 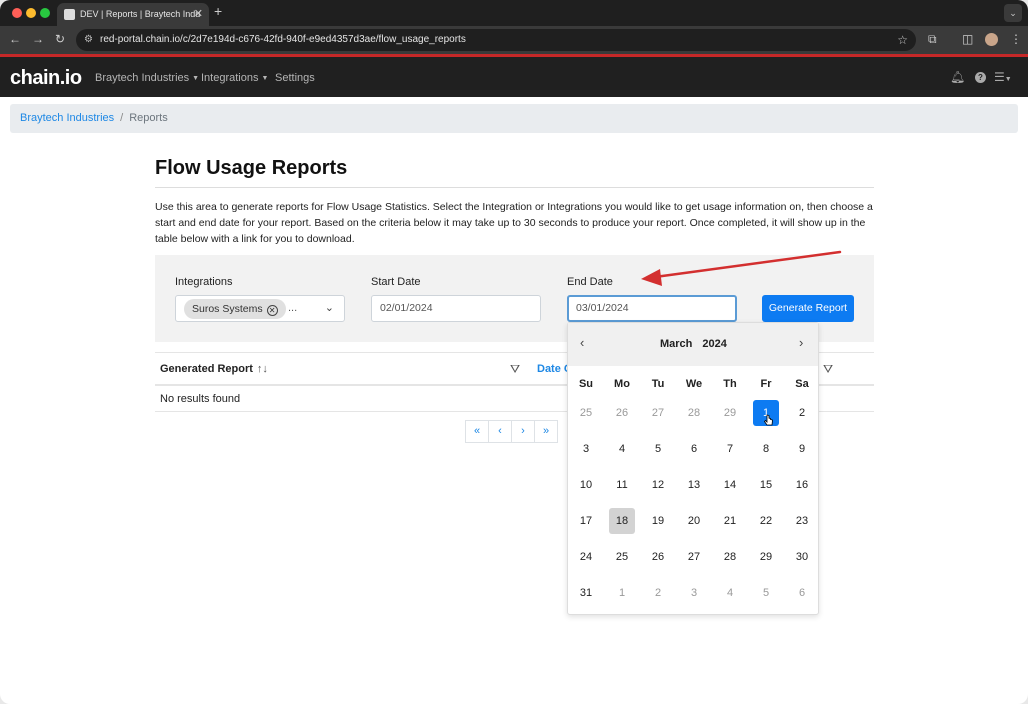 What do you see at coordinates (651, 277) in the screenshot?
I see `annotation-arrow-head` at bounding box center [651, 277].